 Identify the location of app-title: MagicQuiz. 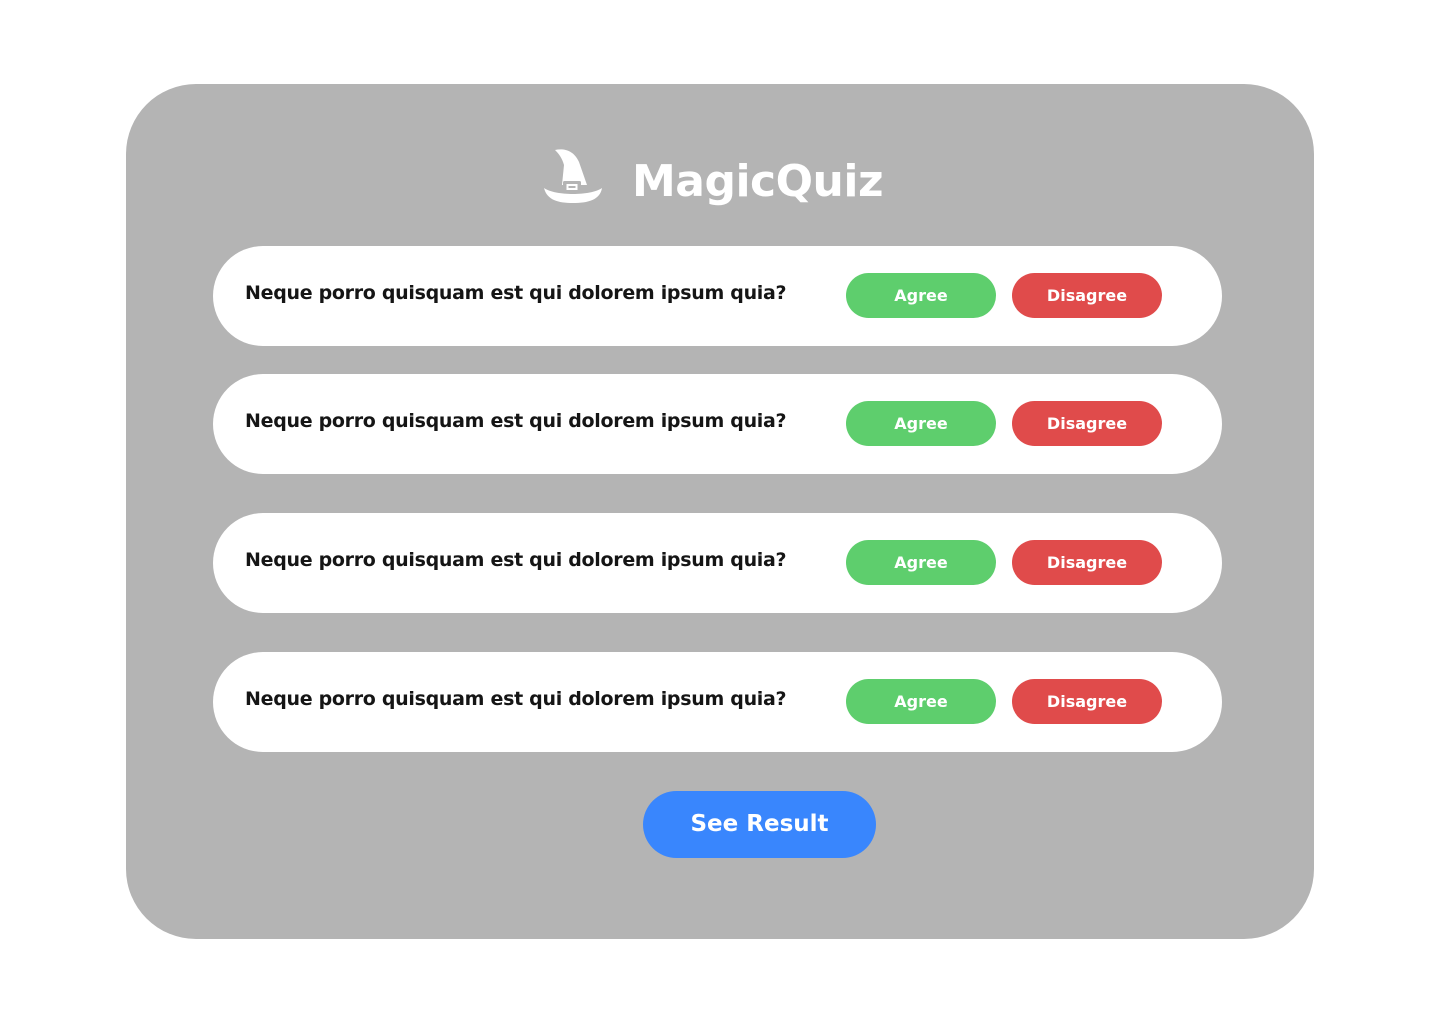
(758, 181).